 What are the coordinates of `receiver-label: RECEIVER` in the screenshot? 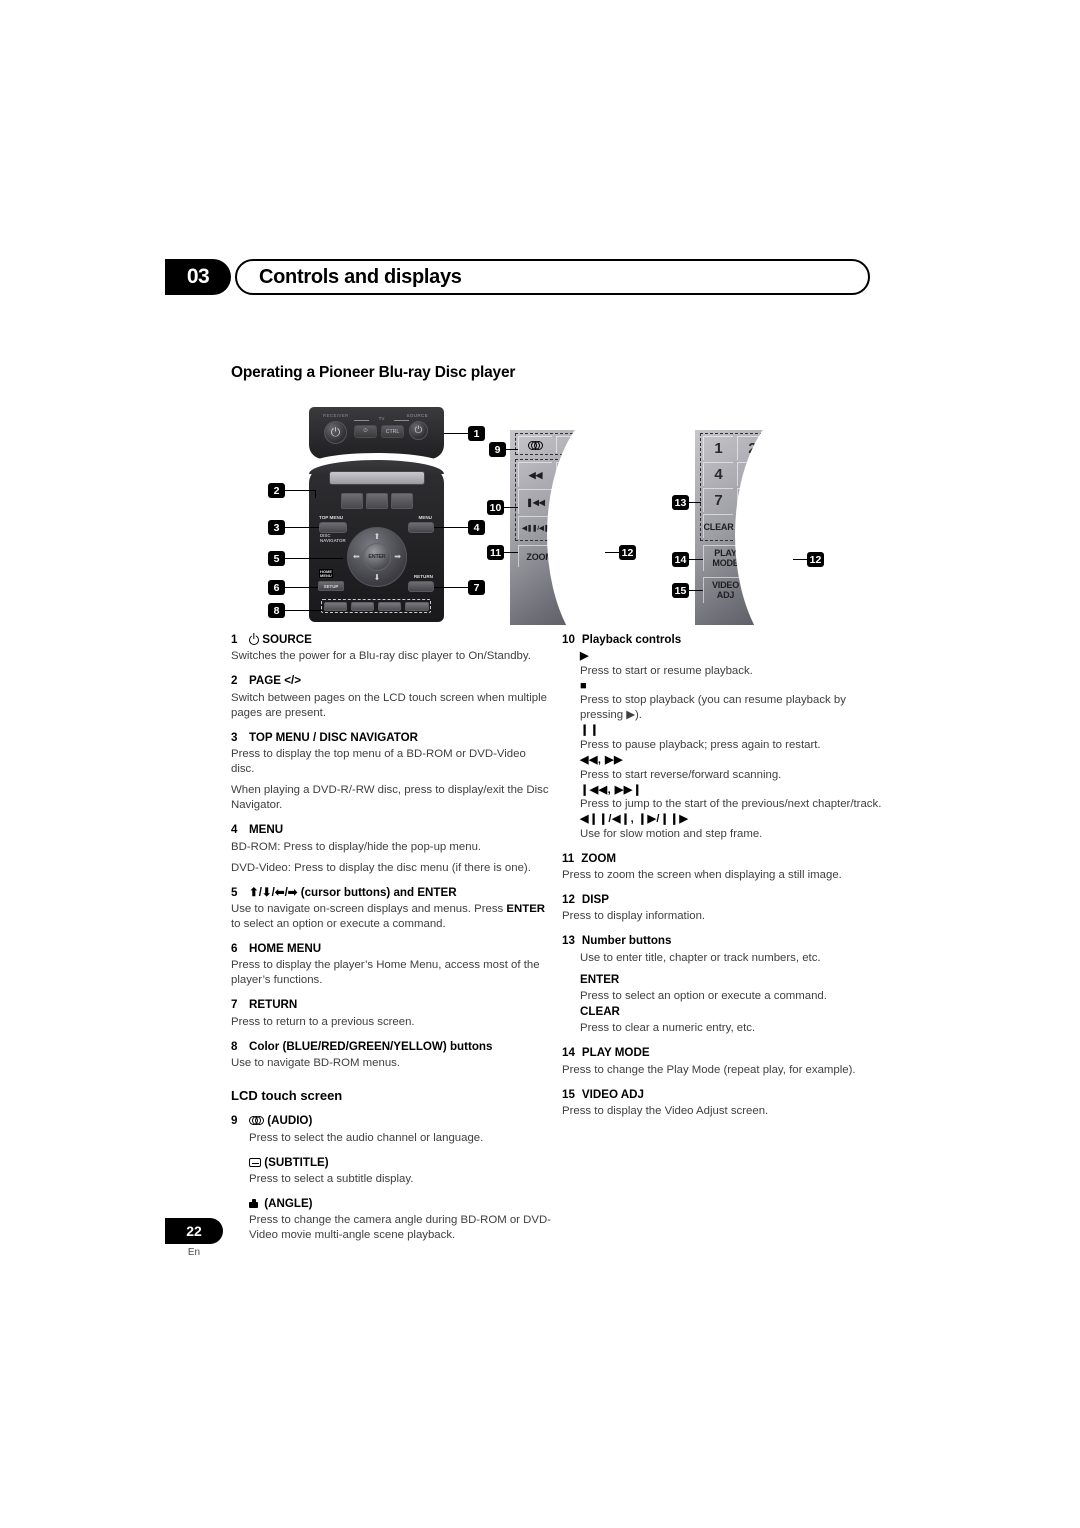 It's located at (336, 415).